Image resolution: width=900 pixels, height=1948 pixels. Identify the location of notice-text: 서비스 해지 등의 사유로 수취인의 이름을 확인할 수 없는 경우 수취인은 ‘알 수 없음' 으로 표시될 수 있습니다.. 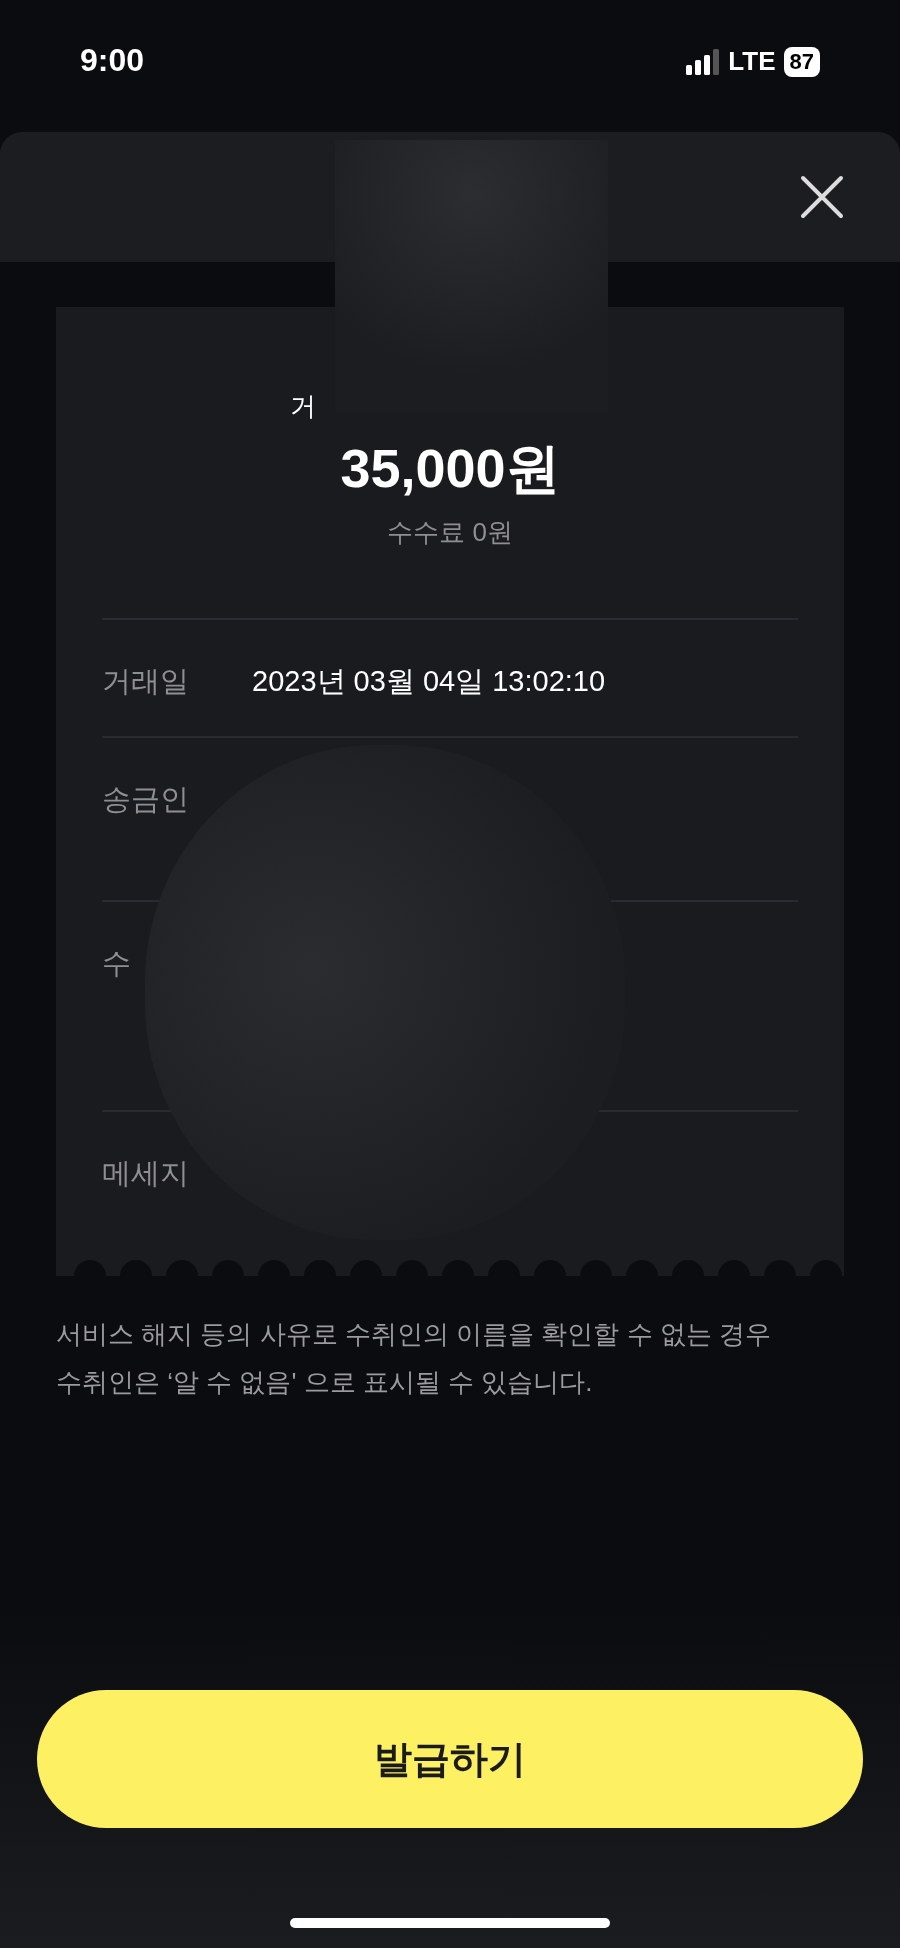
(414, 1358).